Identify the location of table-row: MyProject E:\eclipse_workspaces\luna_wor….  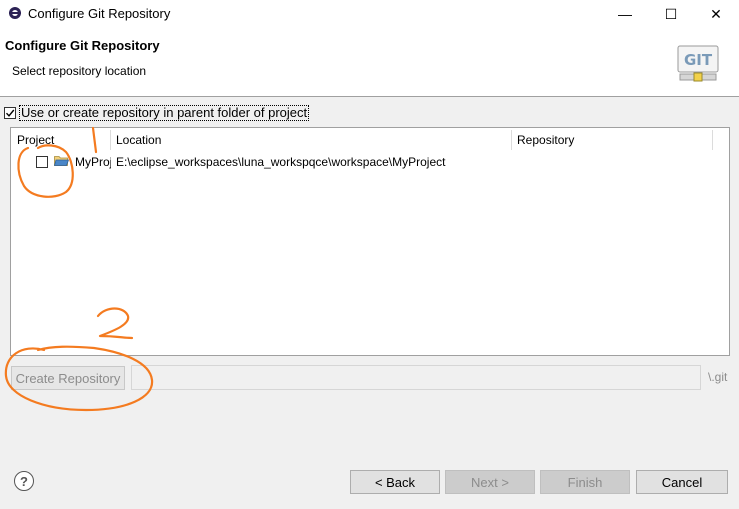
(370, 162).